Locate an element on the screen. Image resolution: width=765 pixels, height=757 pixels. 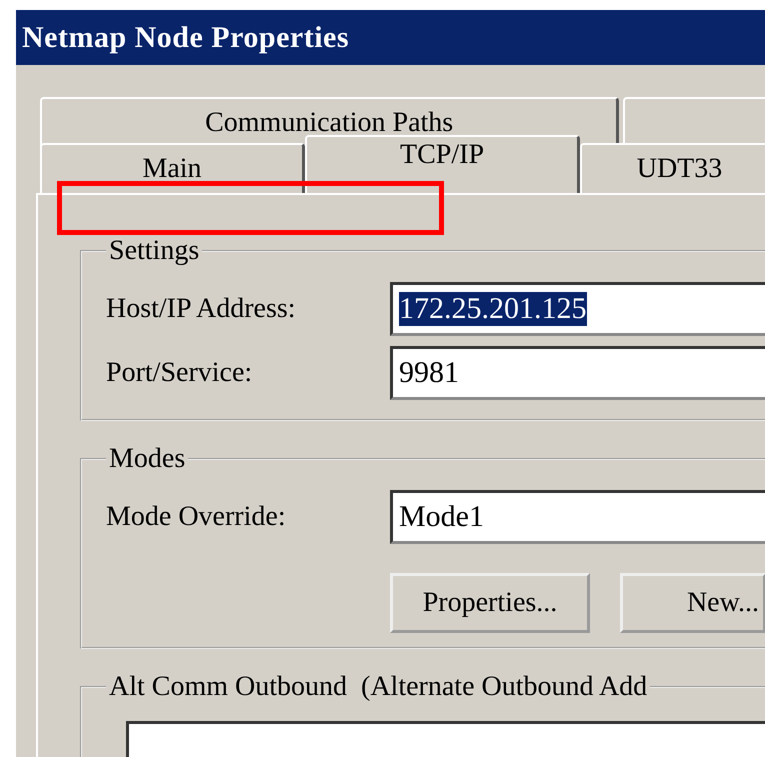
group-title: Alt Comm Outbound (Alternate Outbound Add is located at coordinates (378, 687).